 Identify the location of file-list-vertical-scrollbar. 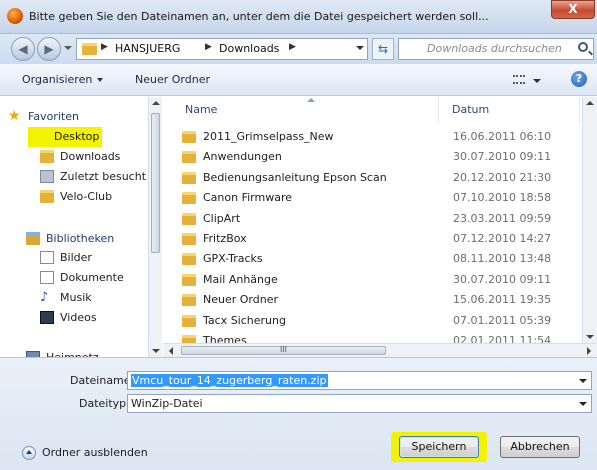
(589, 220).